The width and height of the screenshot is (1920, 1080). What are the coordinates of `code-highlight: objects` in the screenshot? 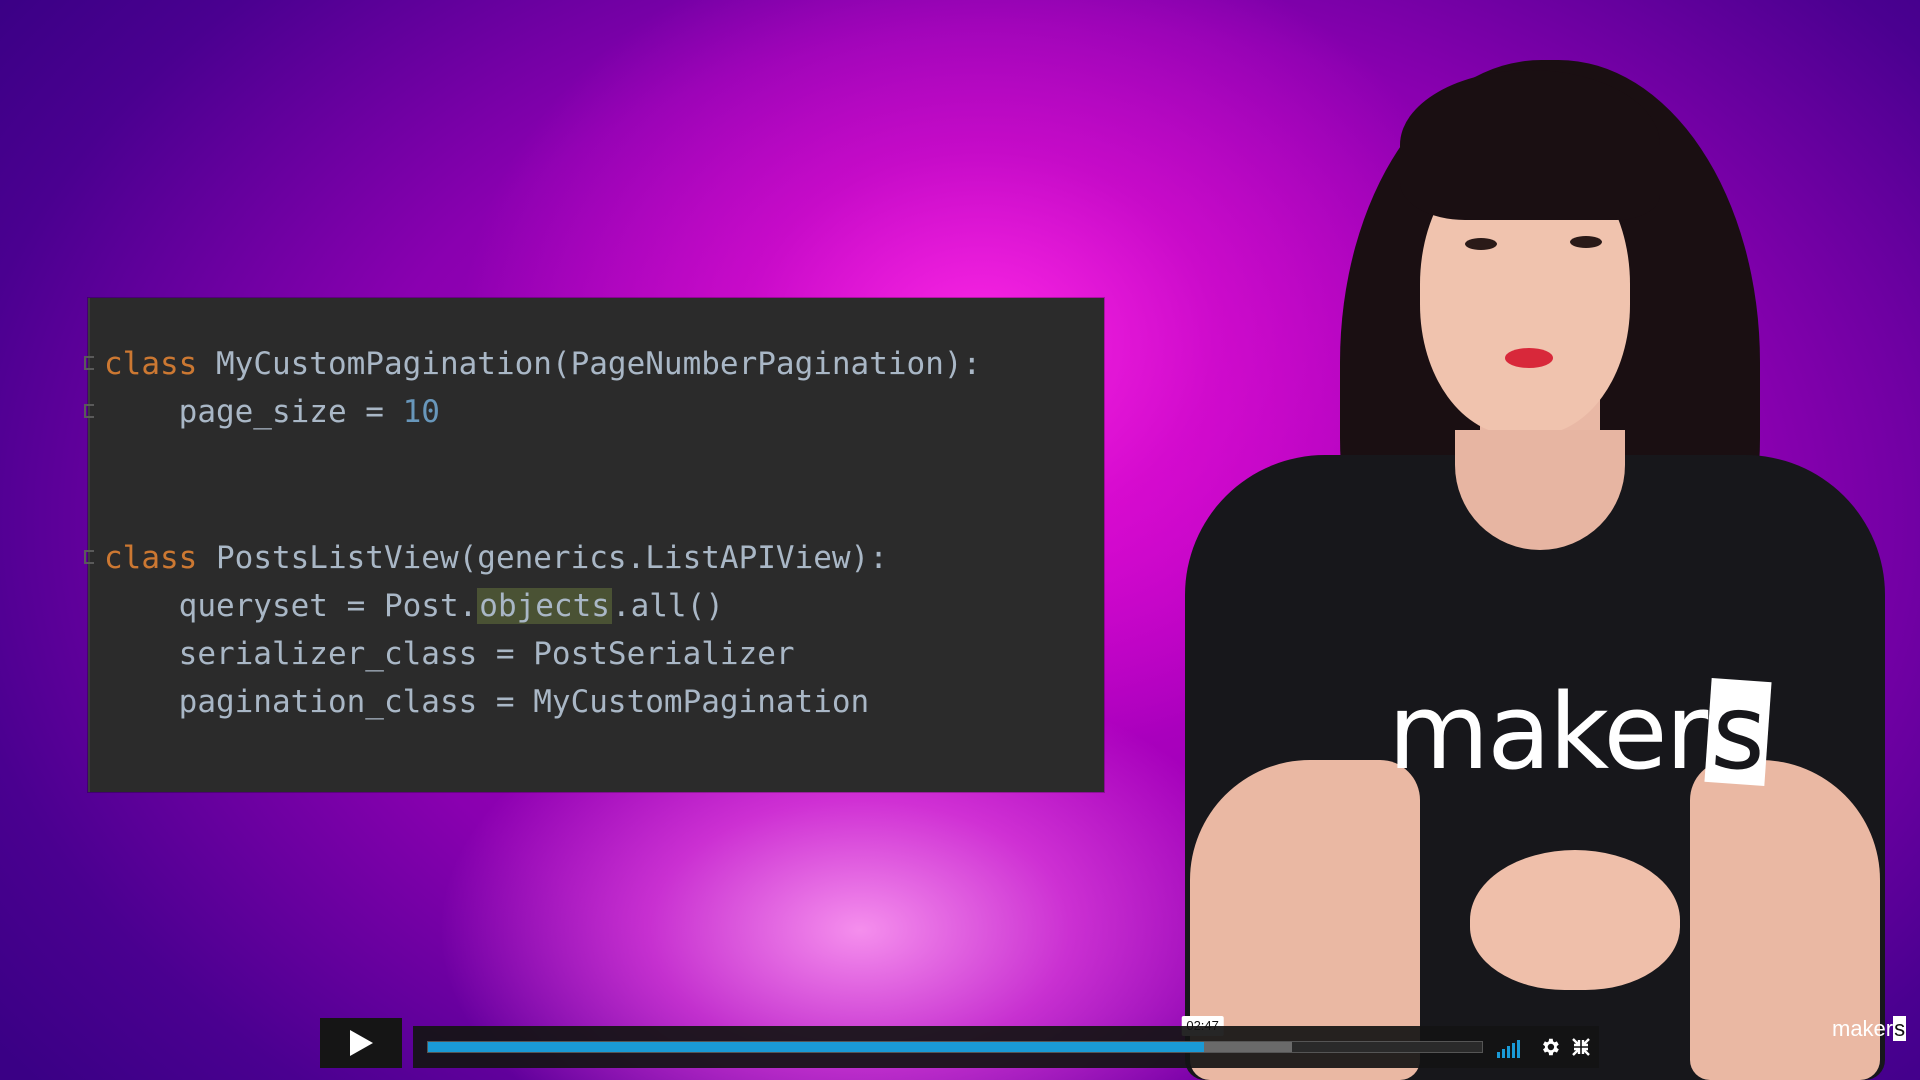 It's located at (544, 606).